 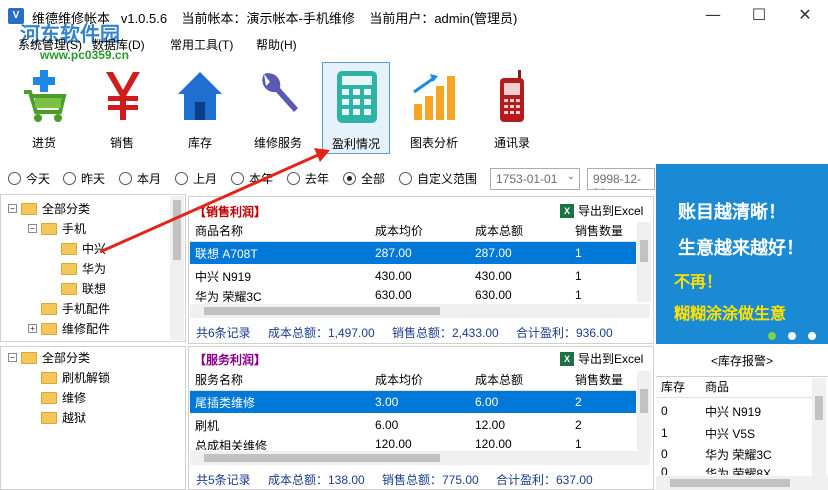 What do you see at coordinates (734, 454) in the screenshot?
I see `table-row: 0 华为 荣耀3C` at bounding box center [734, 454].